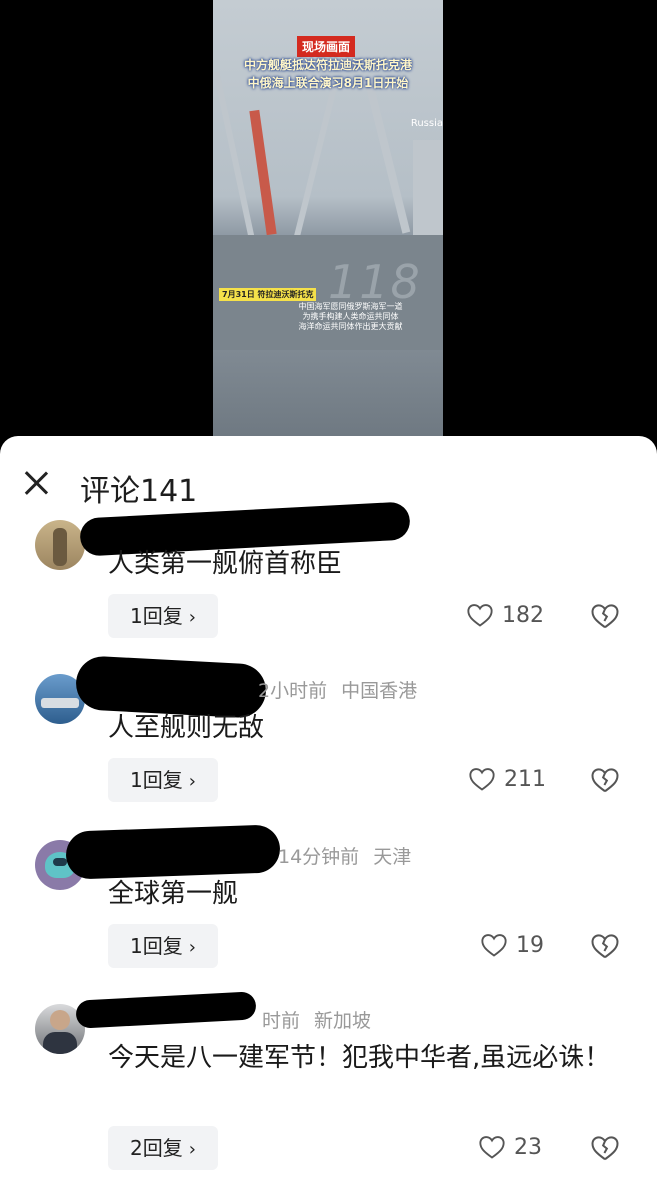 This screenshot has width=657, height=1200. I want to click on comment-text: 人类第一舰俯首称臣, so click(225, 564).